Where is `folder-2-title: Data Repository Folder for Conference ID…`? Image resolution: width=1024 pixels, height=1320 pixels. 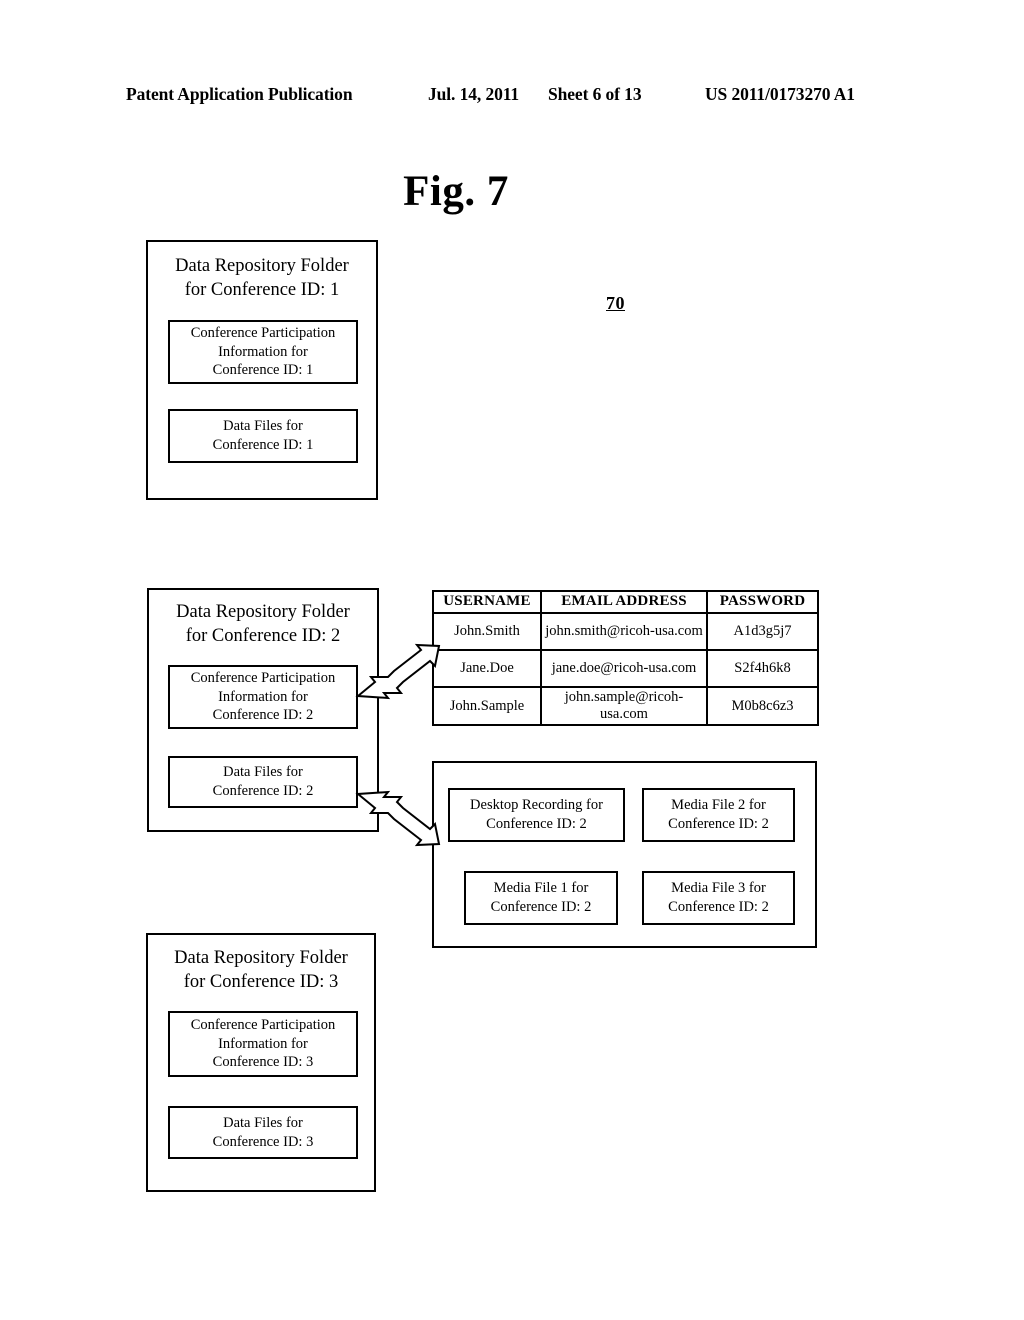 folder-2-title: Data Repository Folder for Conference ID… is located at coordinates (263, 624).